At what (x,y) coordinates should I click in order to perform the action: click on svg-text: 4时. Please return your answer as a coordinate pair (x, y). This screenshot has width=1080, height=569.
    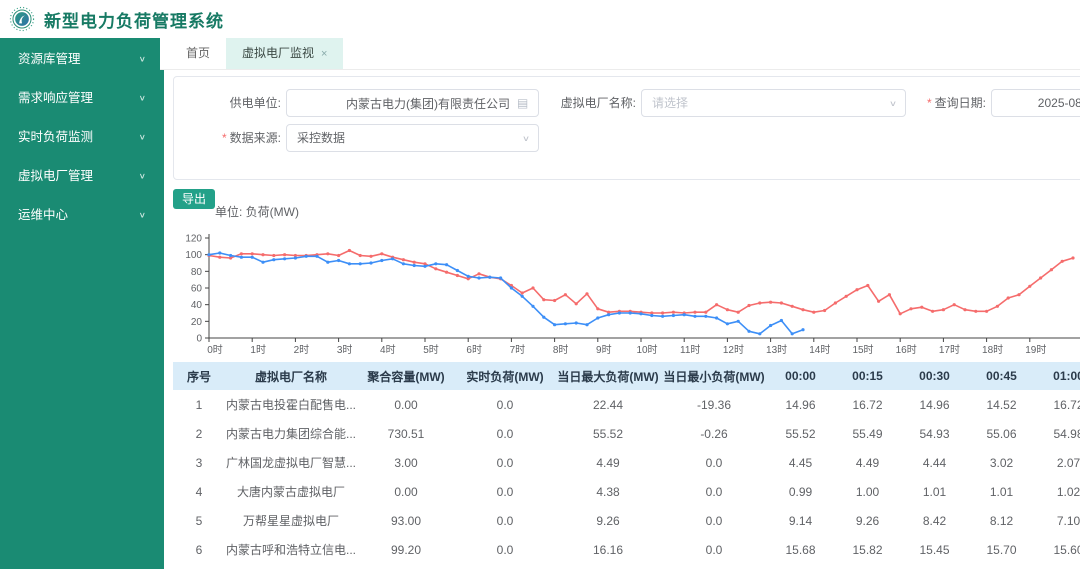
    Looking at the image, I should click on (388, 350).